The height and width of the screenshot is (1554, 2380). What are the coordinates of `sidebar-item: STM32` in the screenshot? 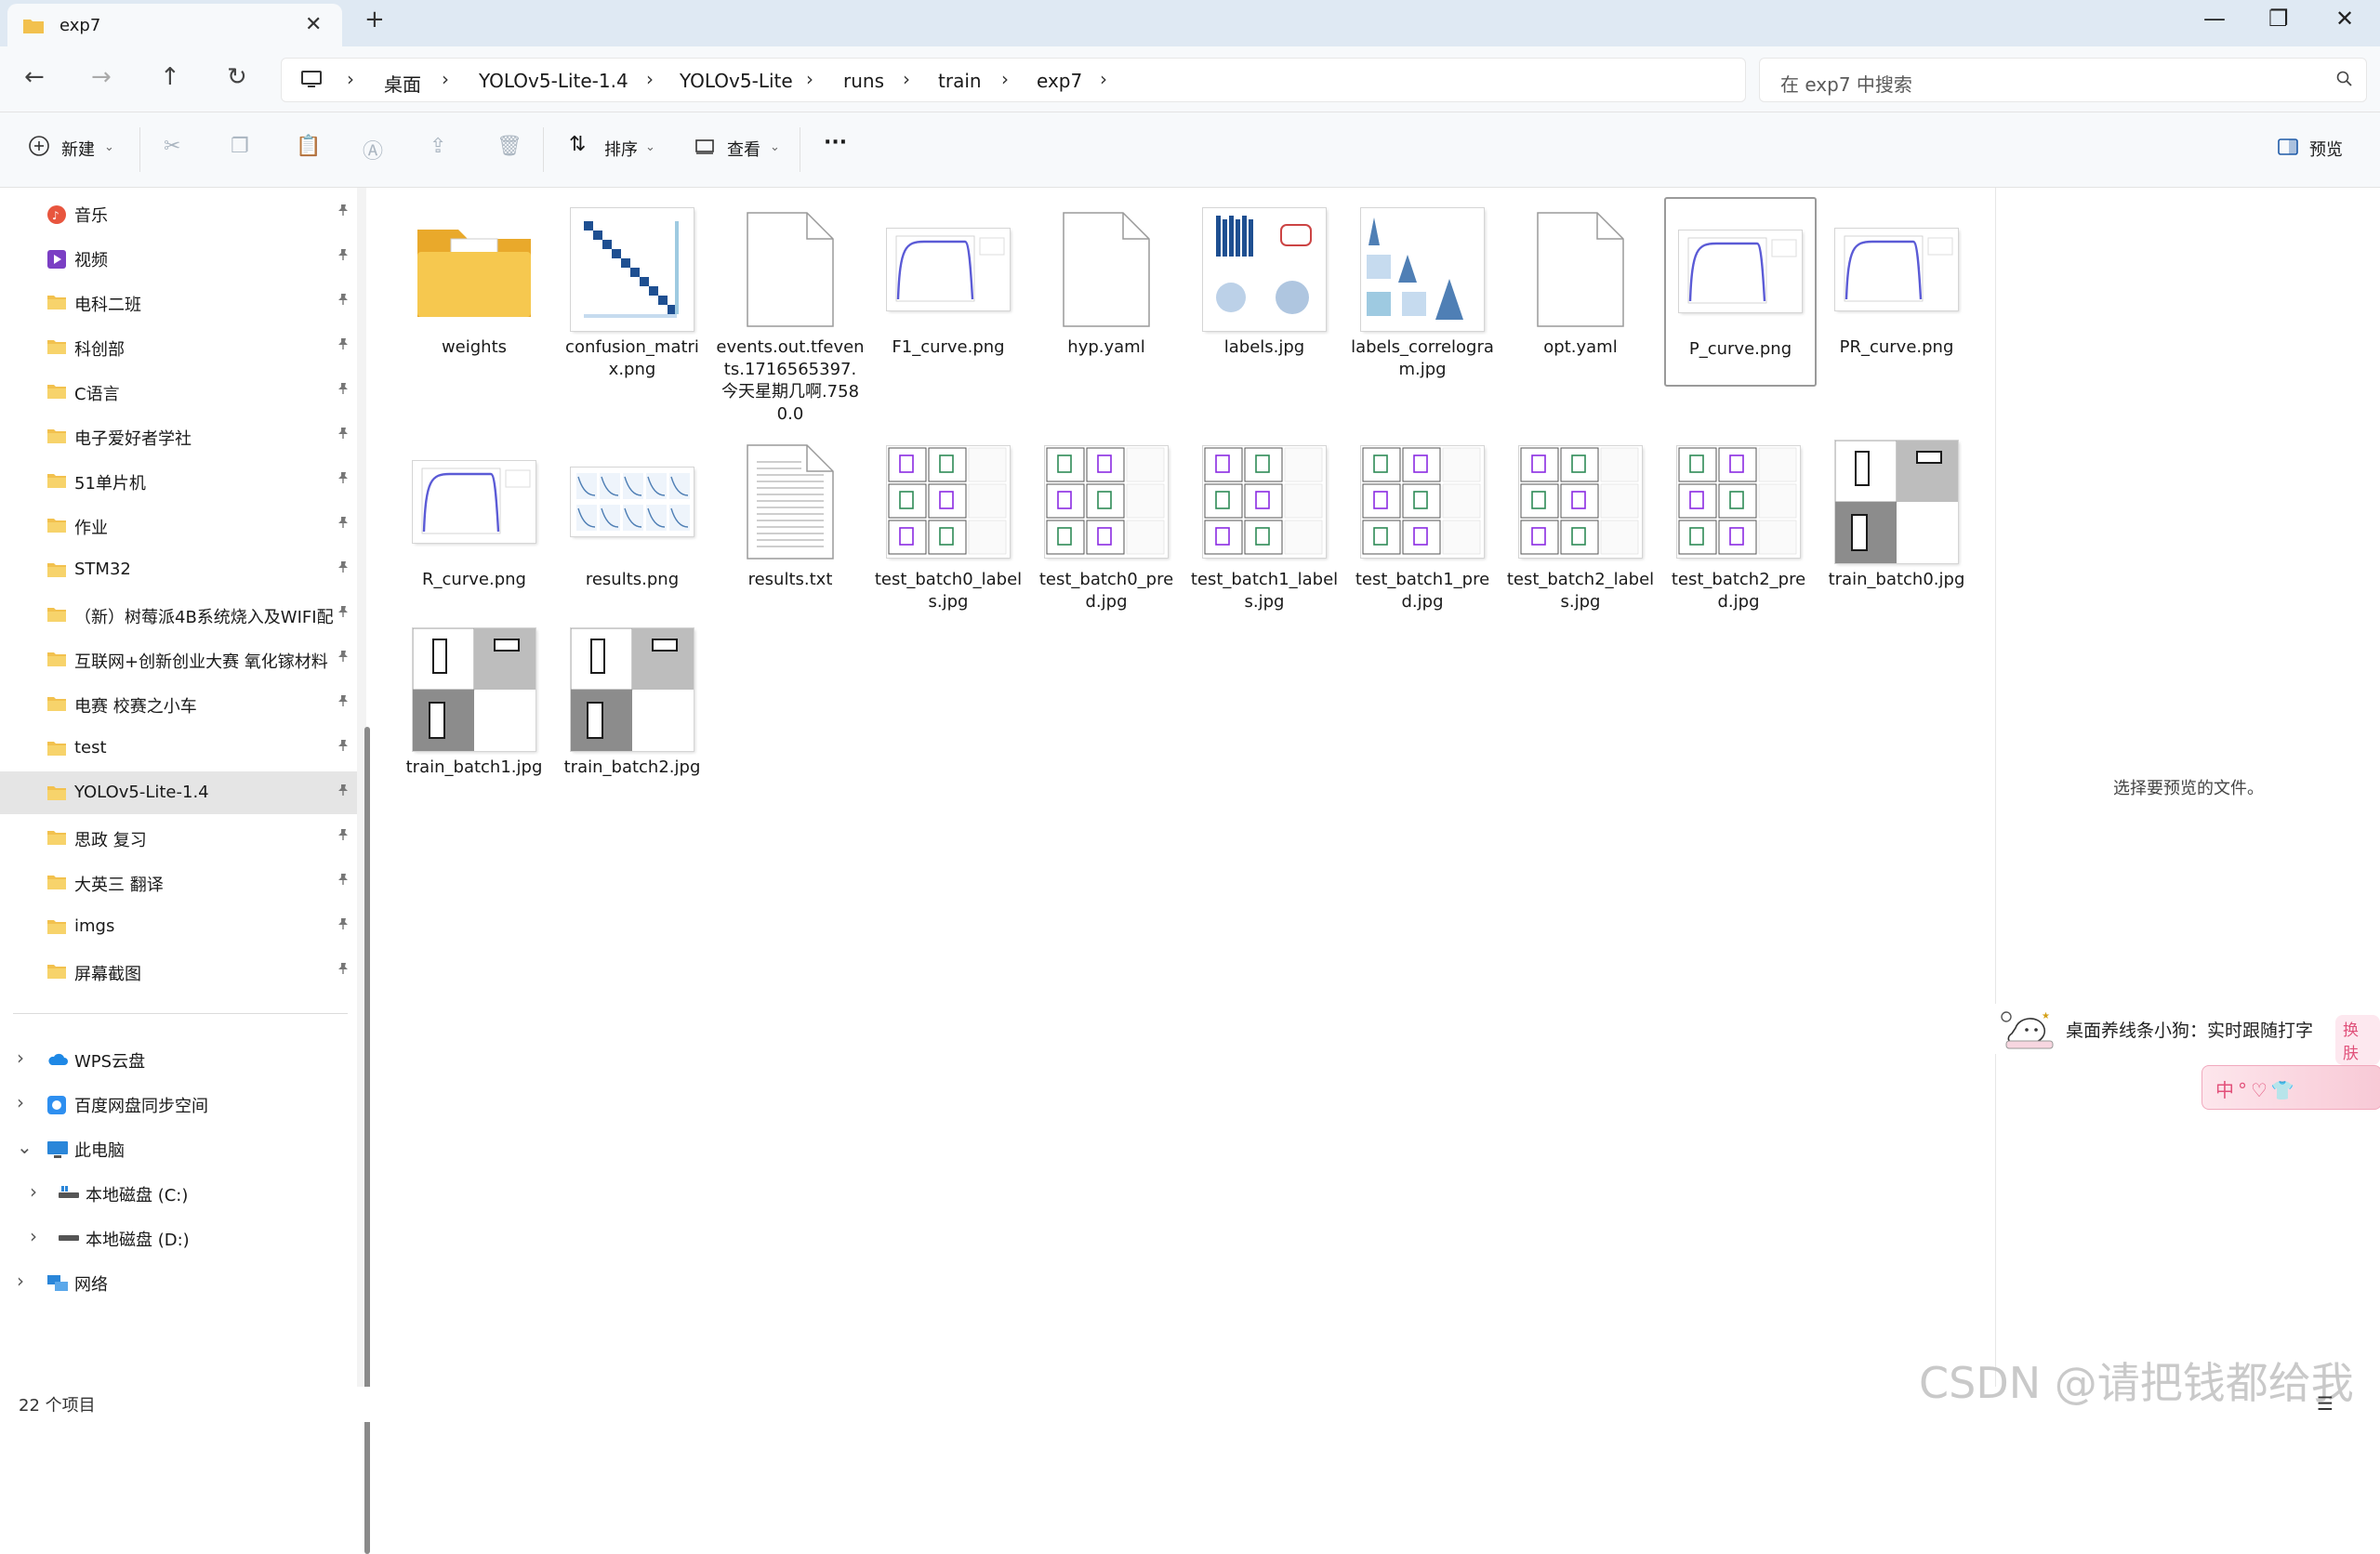 It's located at (178, 569).